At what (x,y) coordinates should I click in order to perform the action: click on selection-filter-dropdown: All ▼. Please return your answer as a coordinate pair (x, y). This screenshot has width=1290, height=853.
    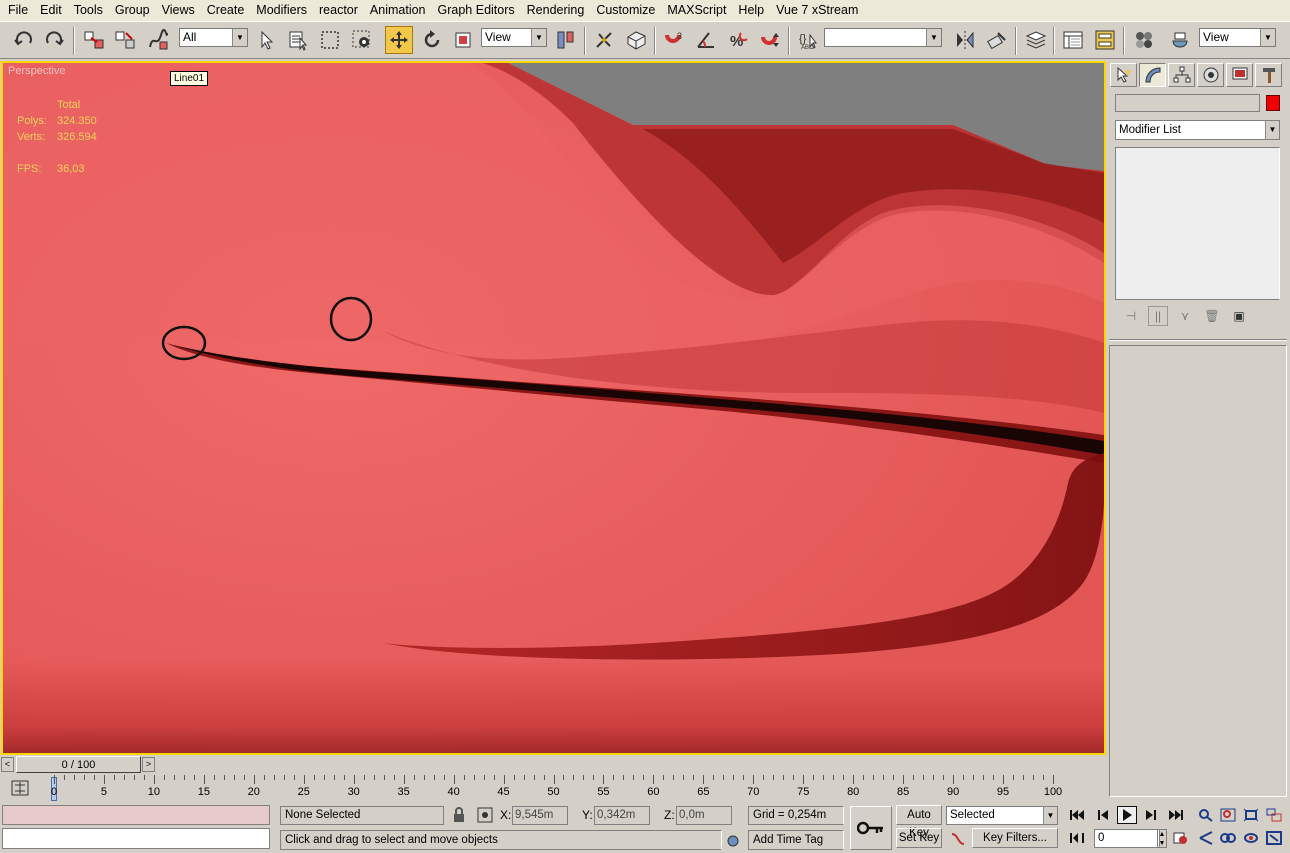
    Looking at the image, I should click on (213, 37).